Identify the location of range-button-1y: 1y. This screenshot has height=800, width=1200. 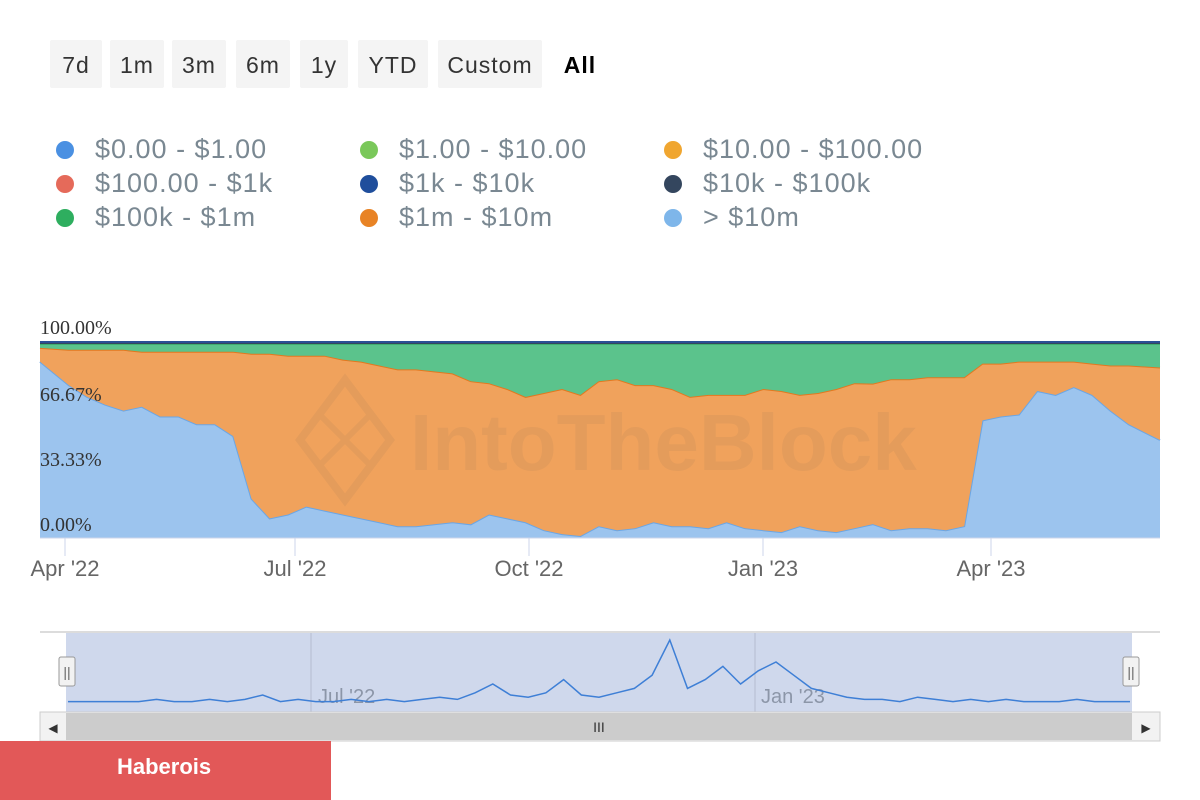
(324, 64).